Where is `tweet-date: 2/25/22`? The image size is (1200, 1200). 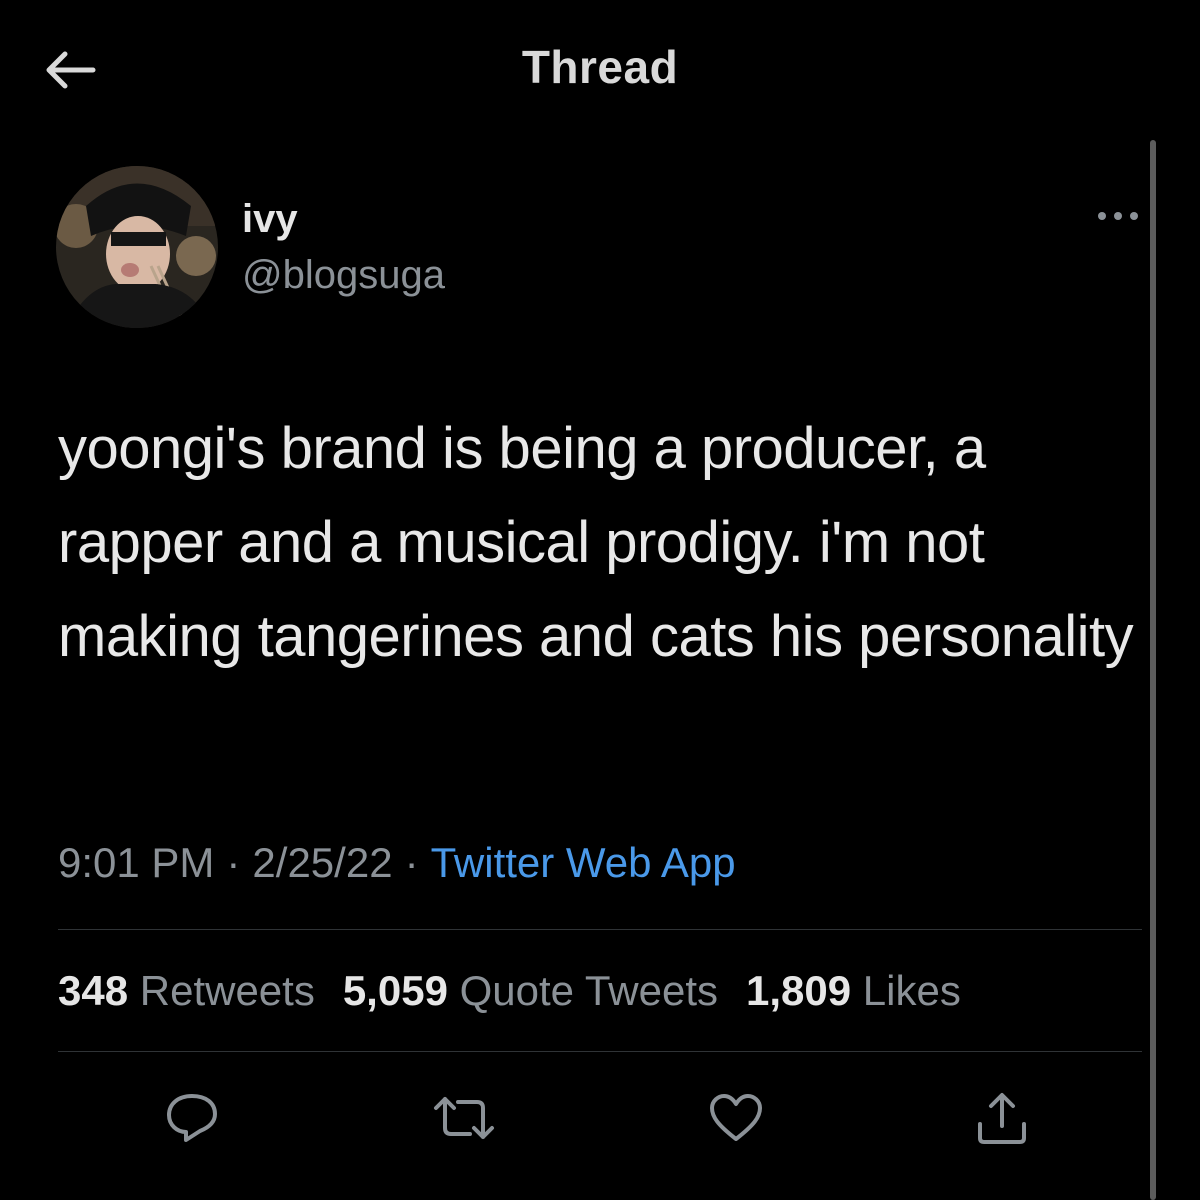 tweet-date: 2/25/22 is located at coordinates (322, 862).